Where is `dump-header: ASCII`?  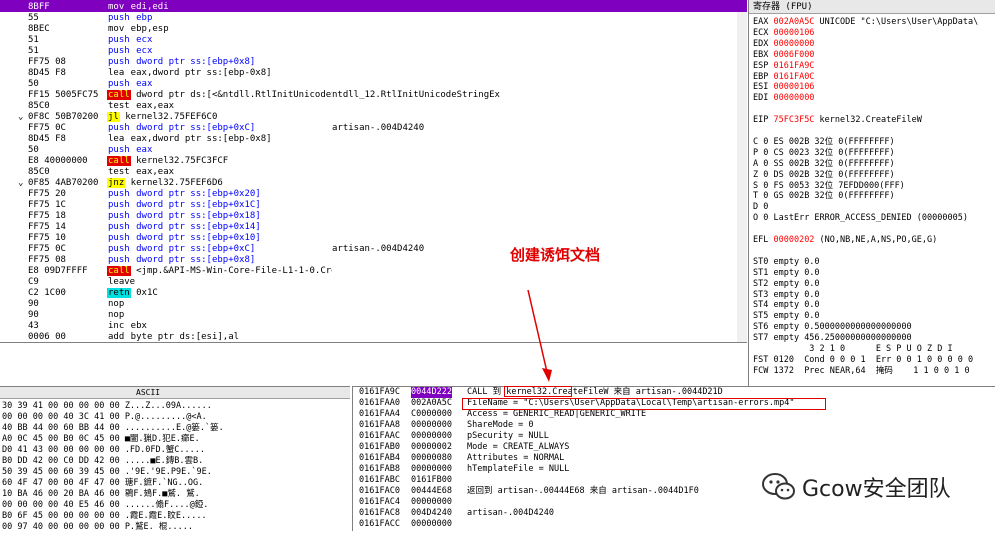
dump-header: ASCII is located at coordinates (175, 393).